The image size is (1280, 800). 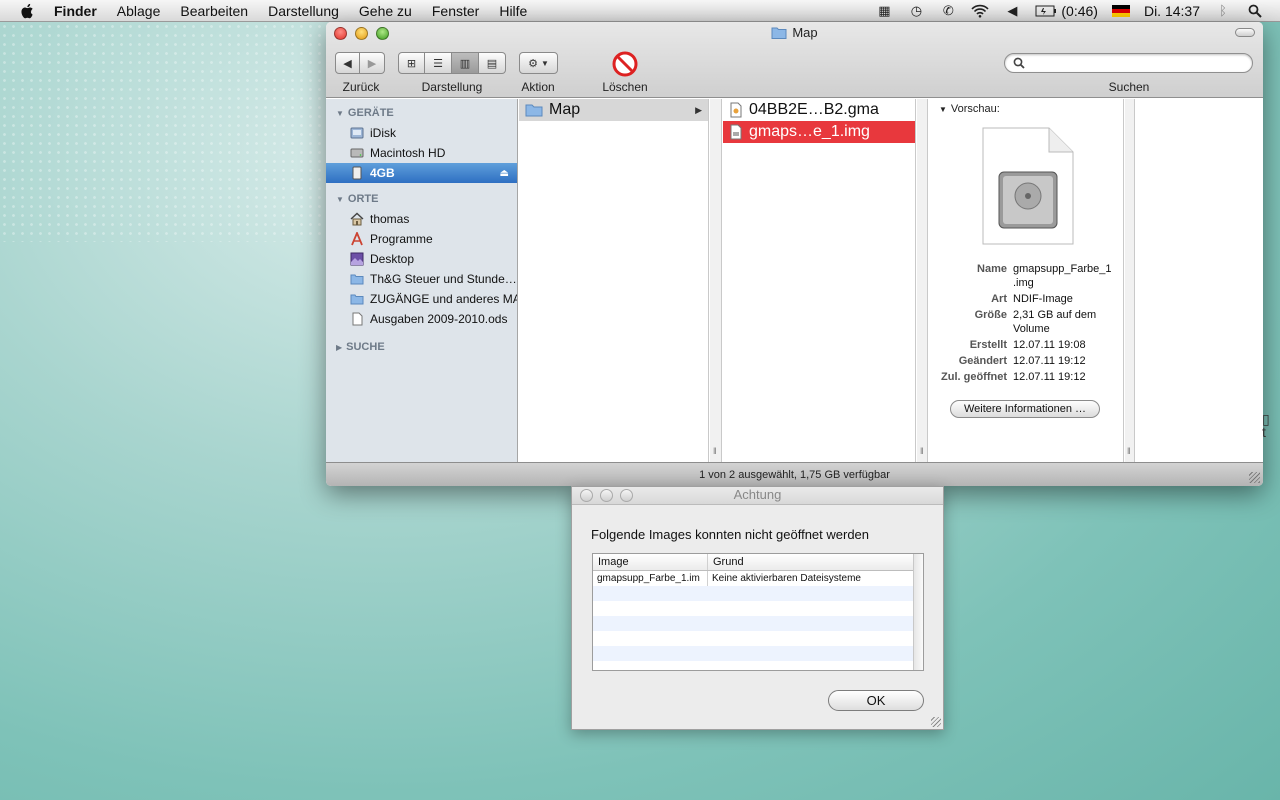 I want to click on gear-icon: ⚙, so click(x=533, y=63).